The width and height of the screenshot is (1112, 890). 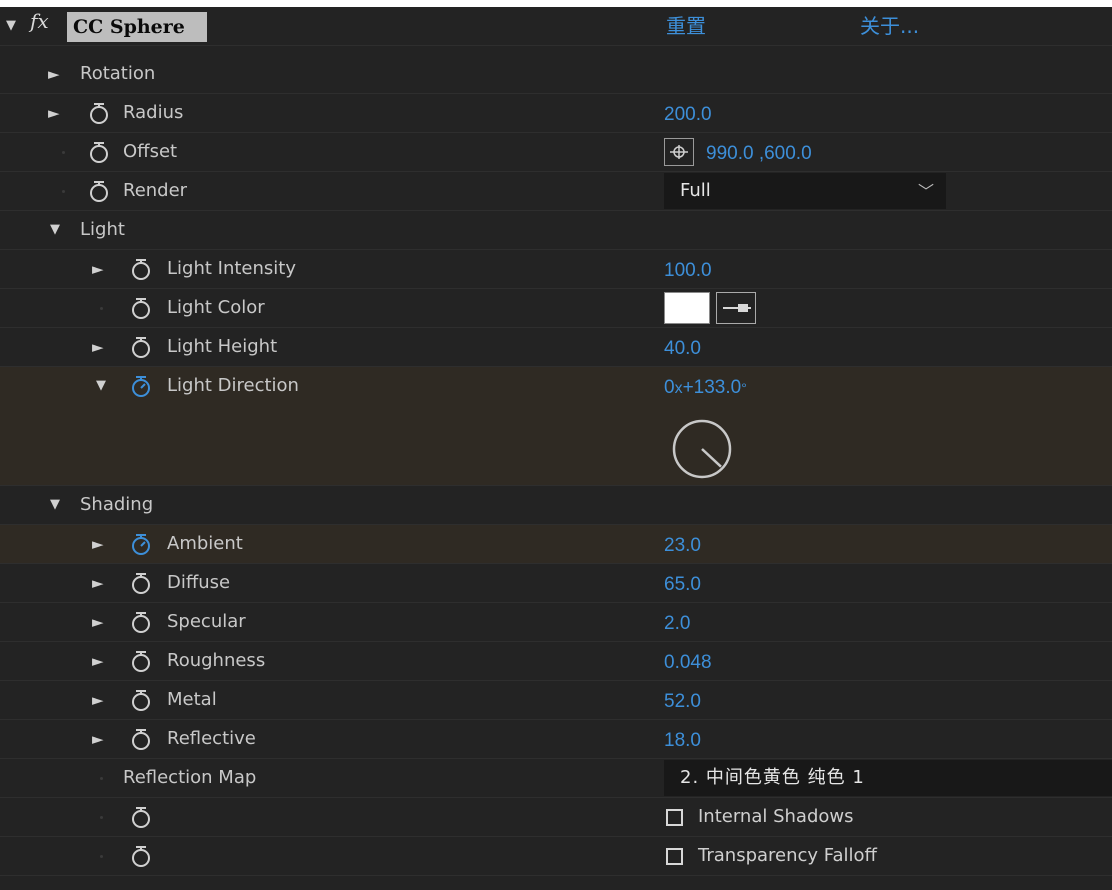 I want to click on param-label: Metal, so click(x=192, y=699).